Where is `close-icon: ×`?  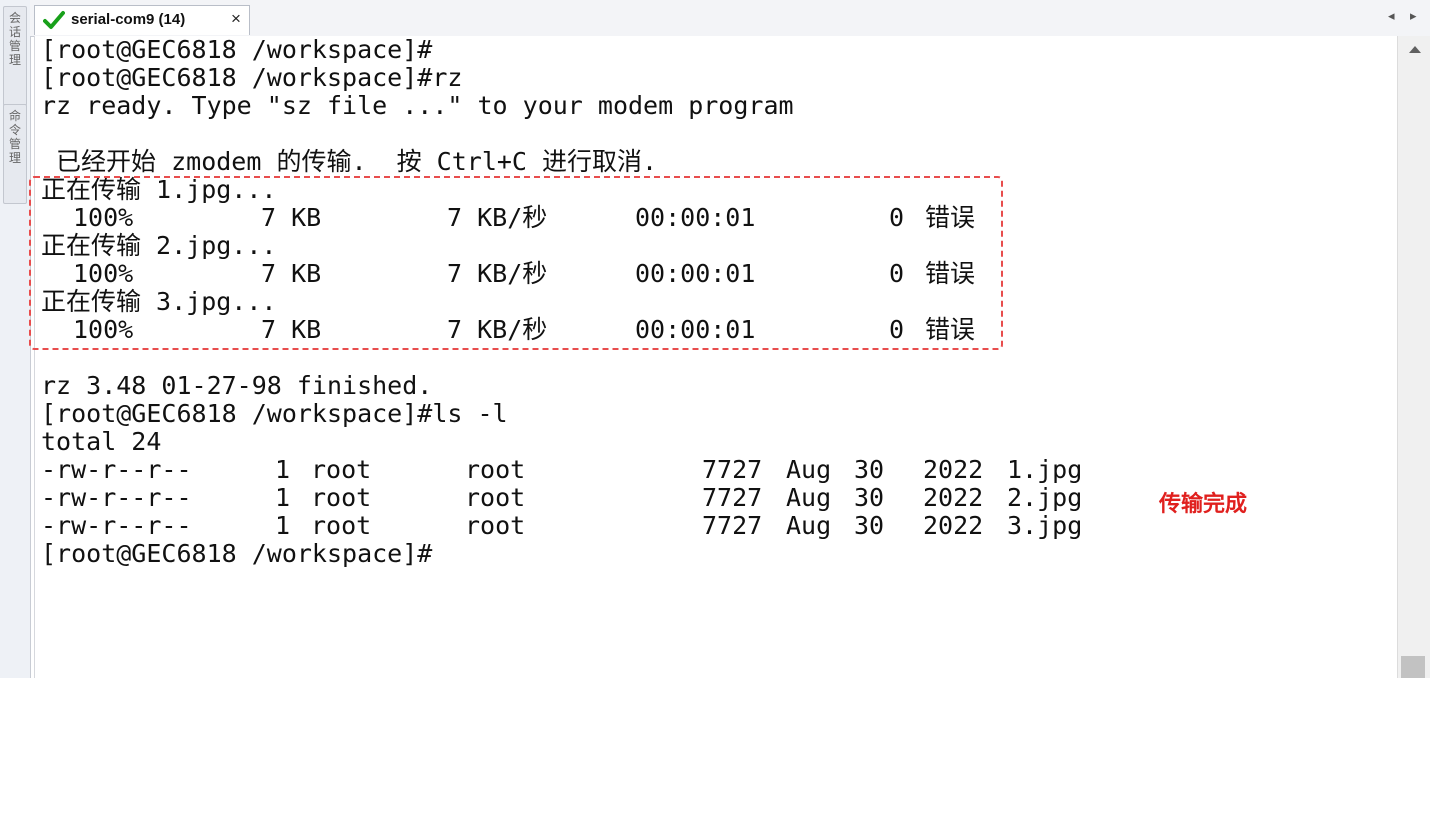
close-icon: × is located at coordinates (236, 19).